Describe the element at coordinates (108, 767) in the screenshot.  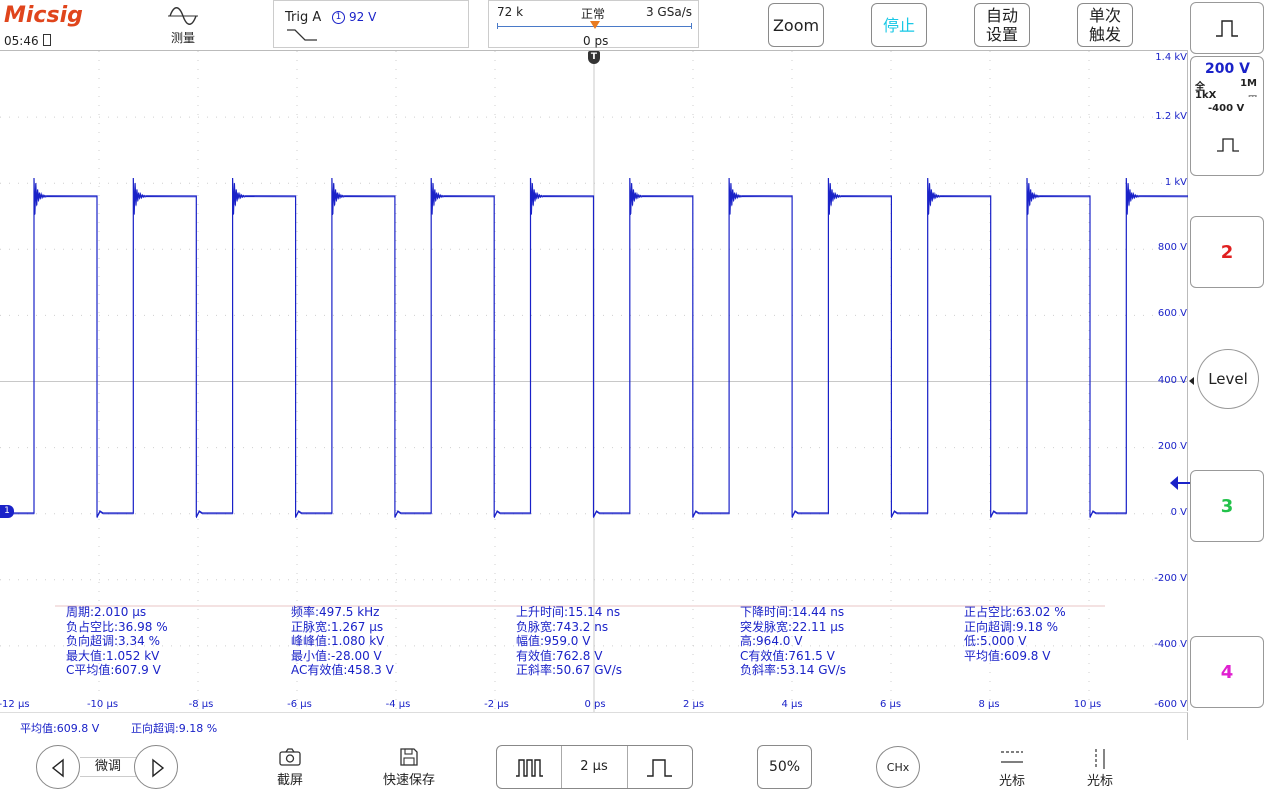
I see `fine-adjust-label: 微调` at that location.